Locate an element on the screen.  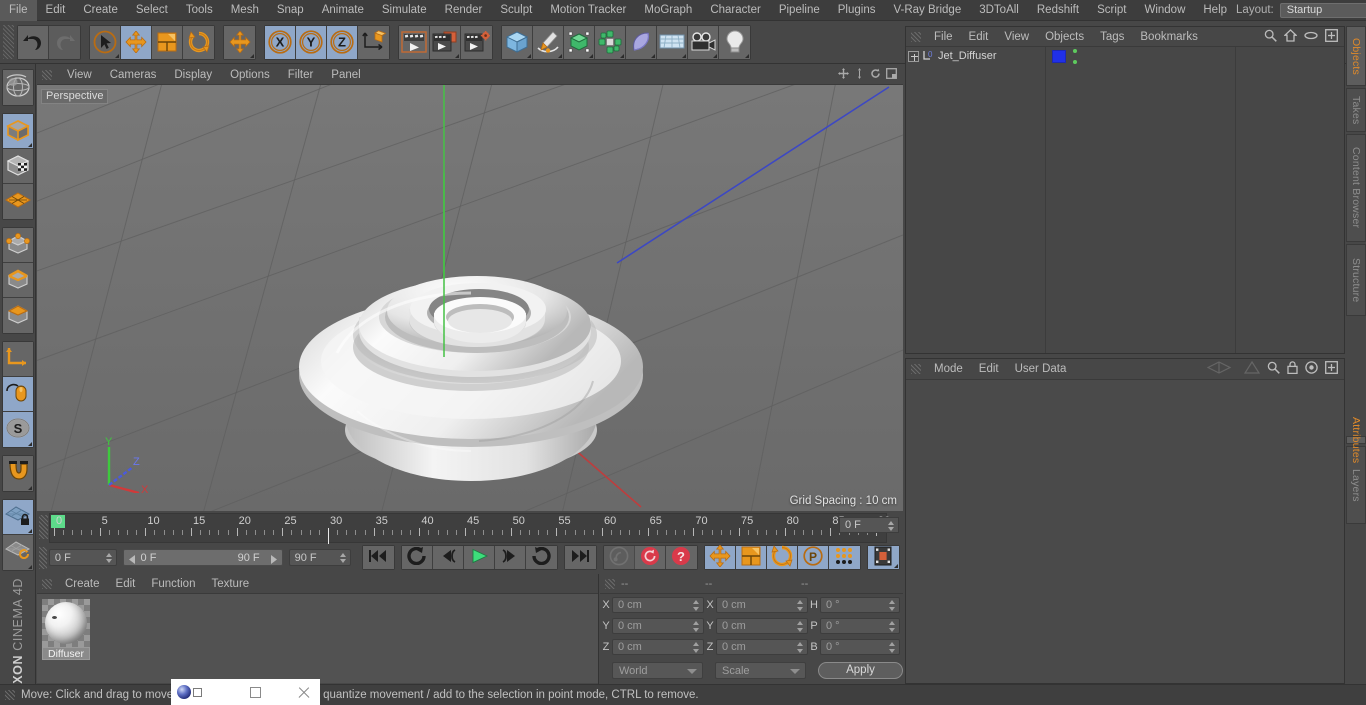
material-menu-texture: Texture is located at coordinates (230, 584).